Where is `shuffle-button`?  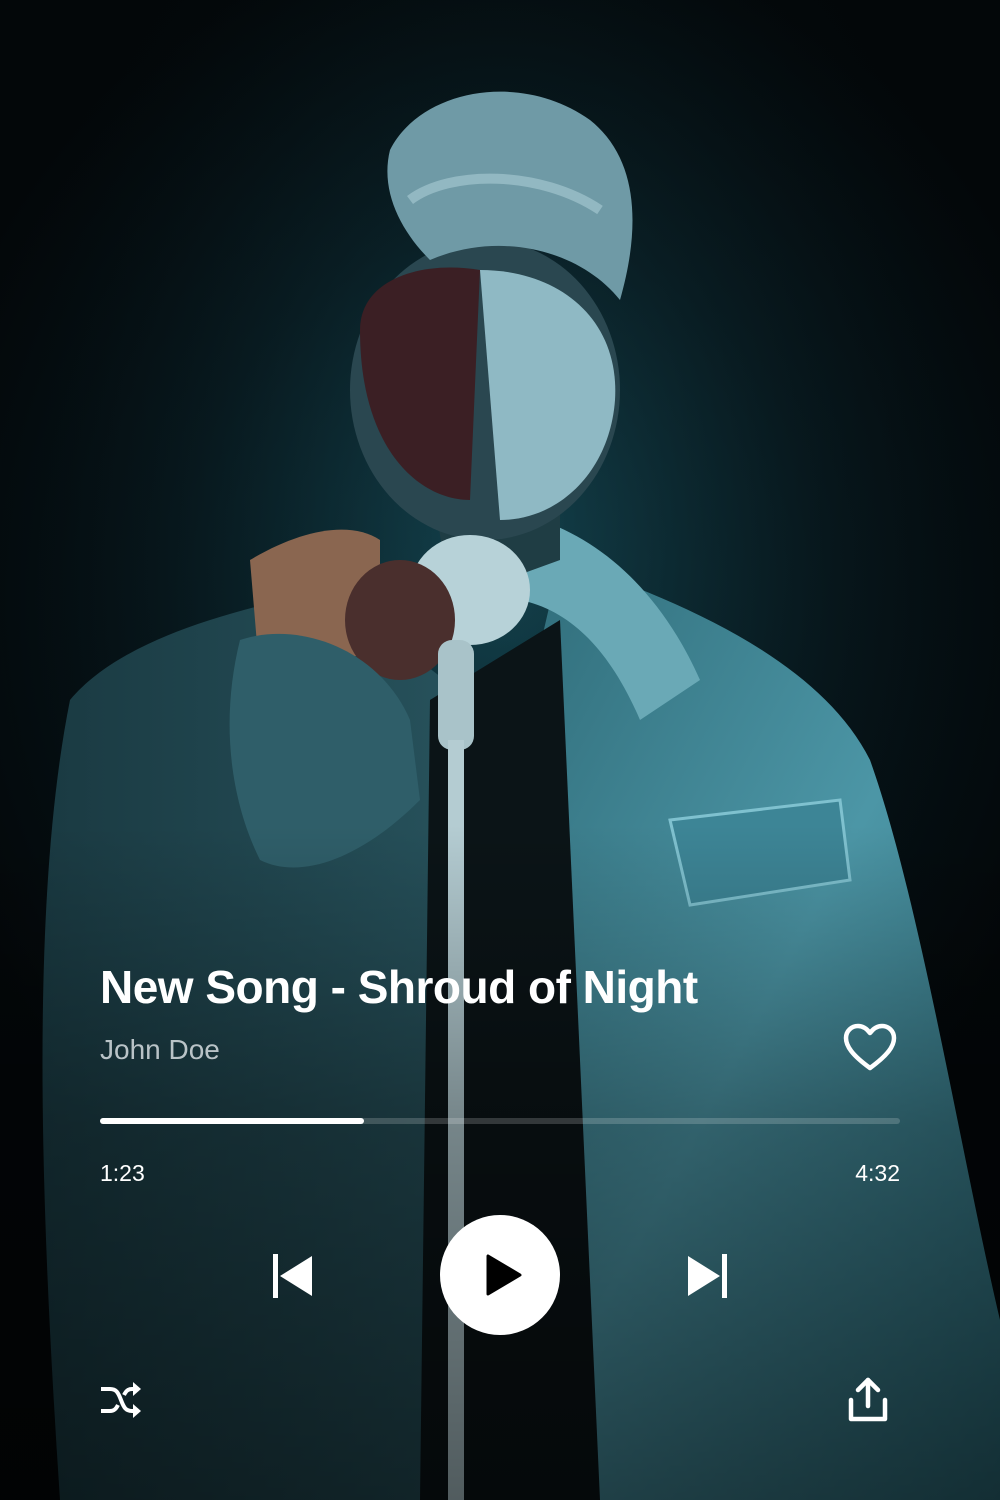 shuffle-button is located at coordinates (121, 1400).